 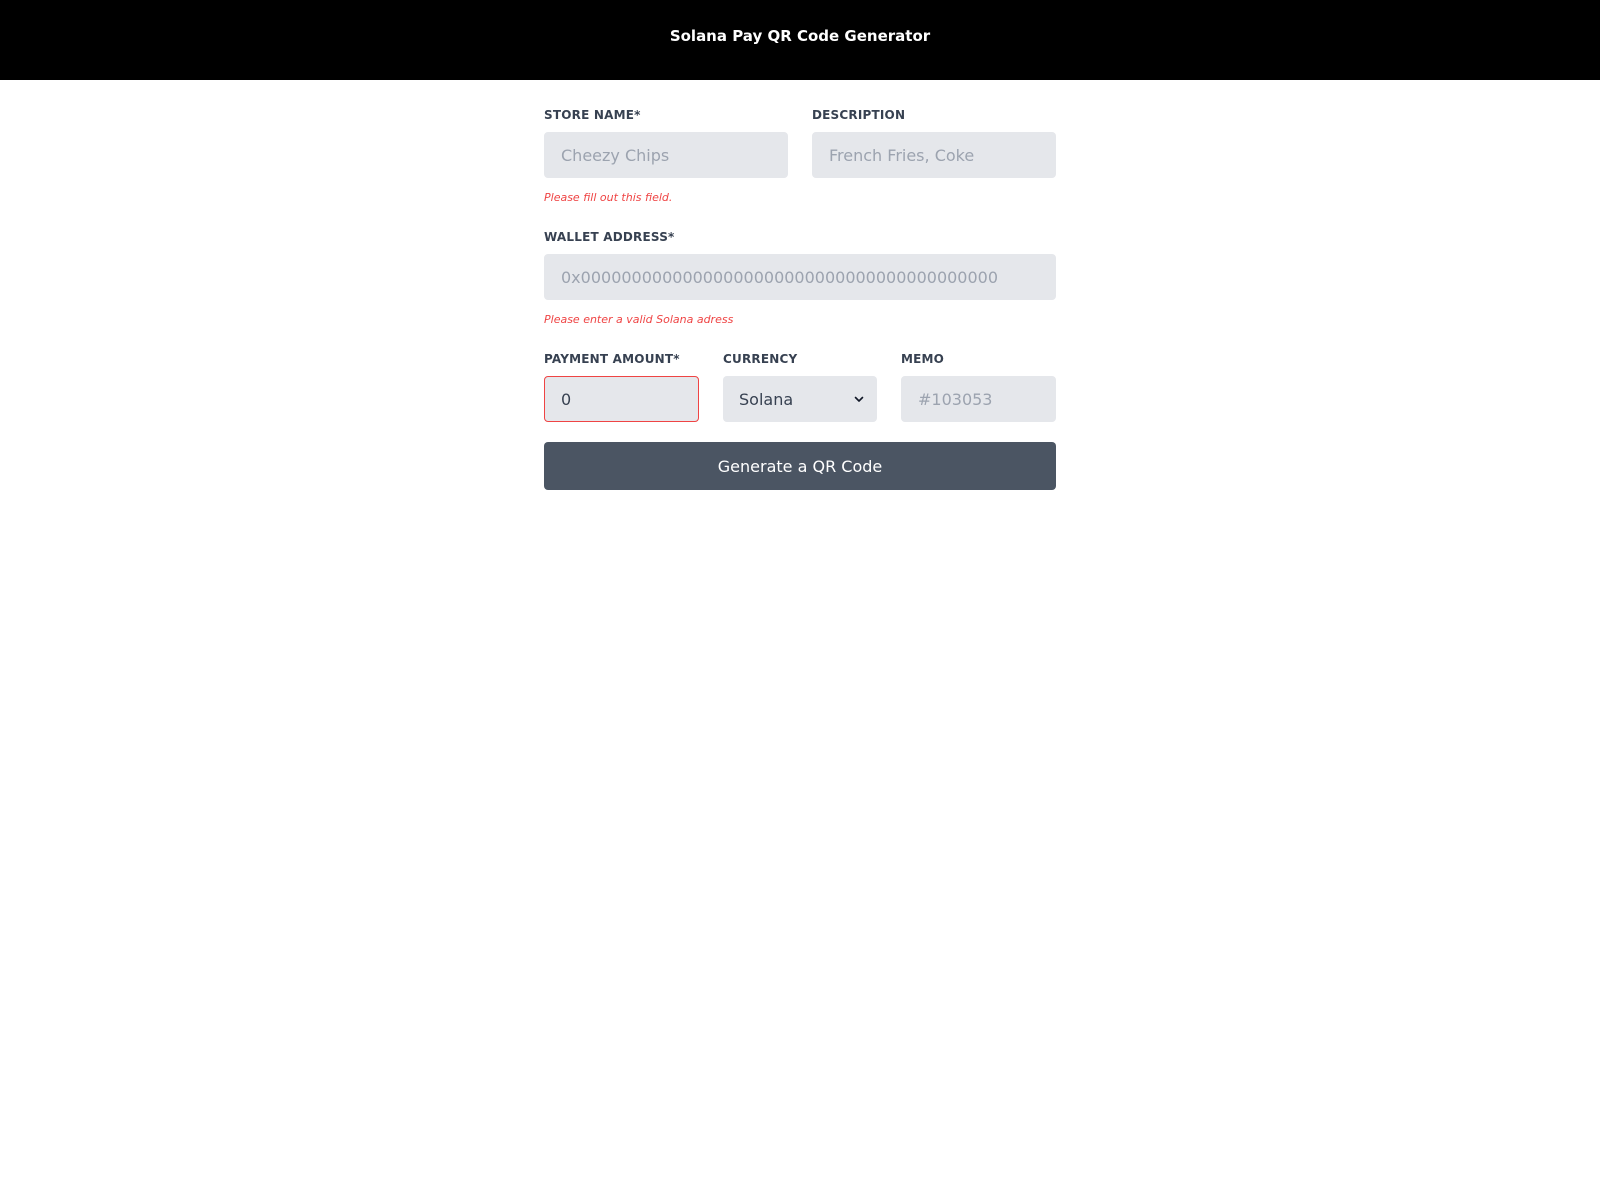 What do you see at coordinates (800, 36) in the screenshot?
I see `page-title: Solana Pay QR Code Generator` at bounding box center [800, 36].